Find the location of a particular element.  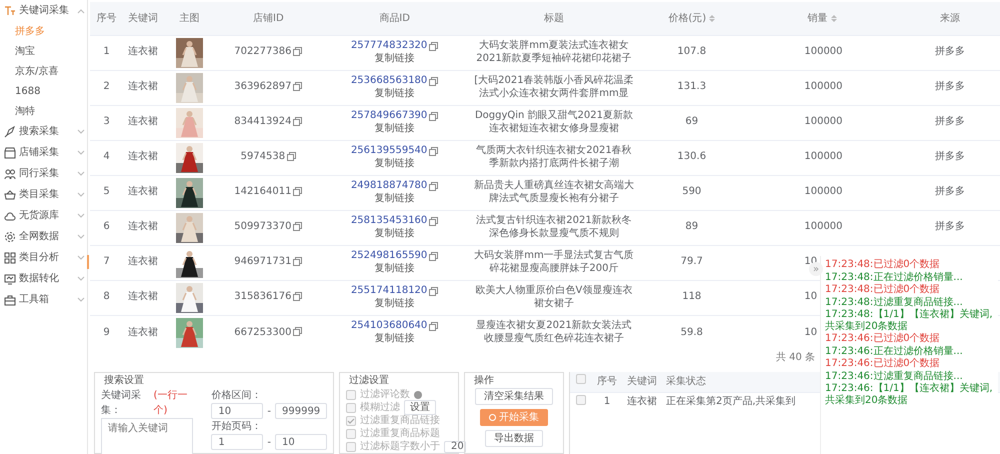

panel-legend: 操作 is located at coordinates (484, 381).